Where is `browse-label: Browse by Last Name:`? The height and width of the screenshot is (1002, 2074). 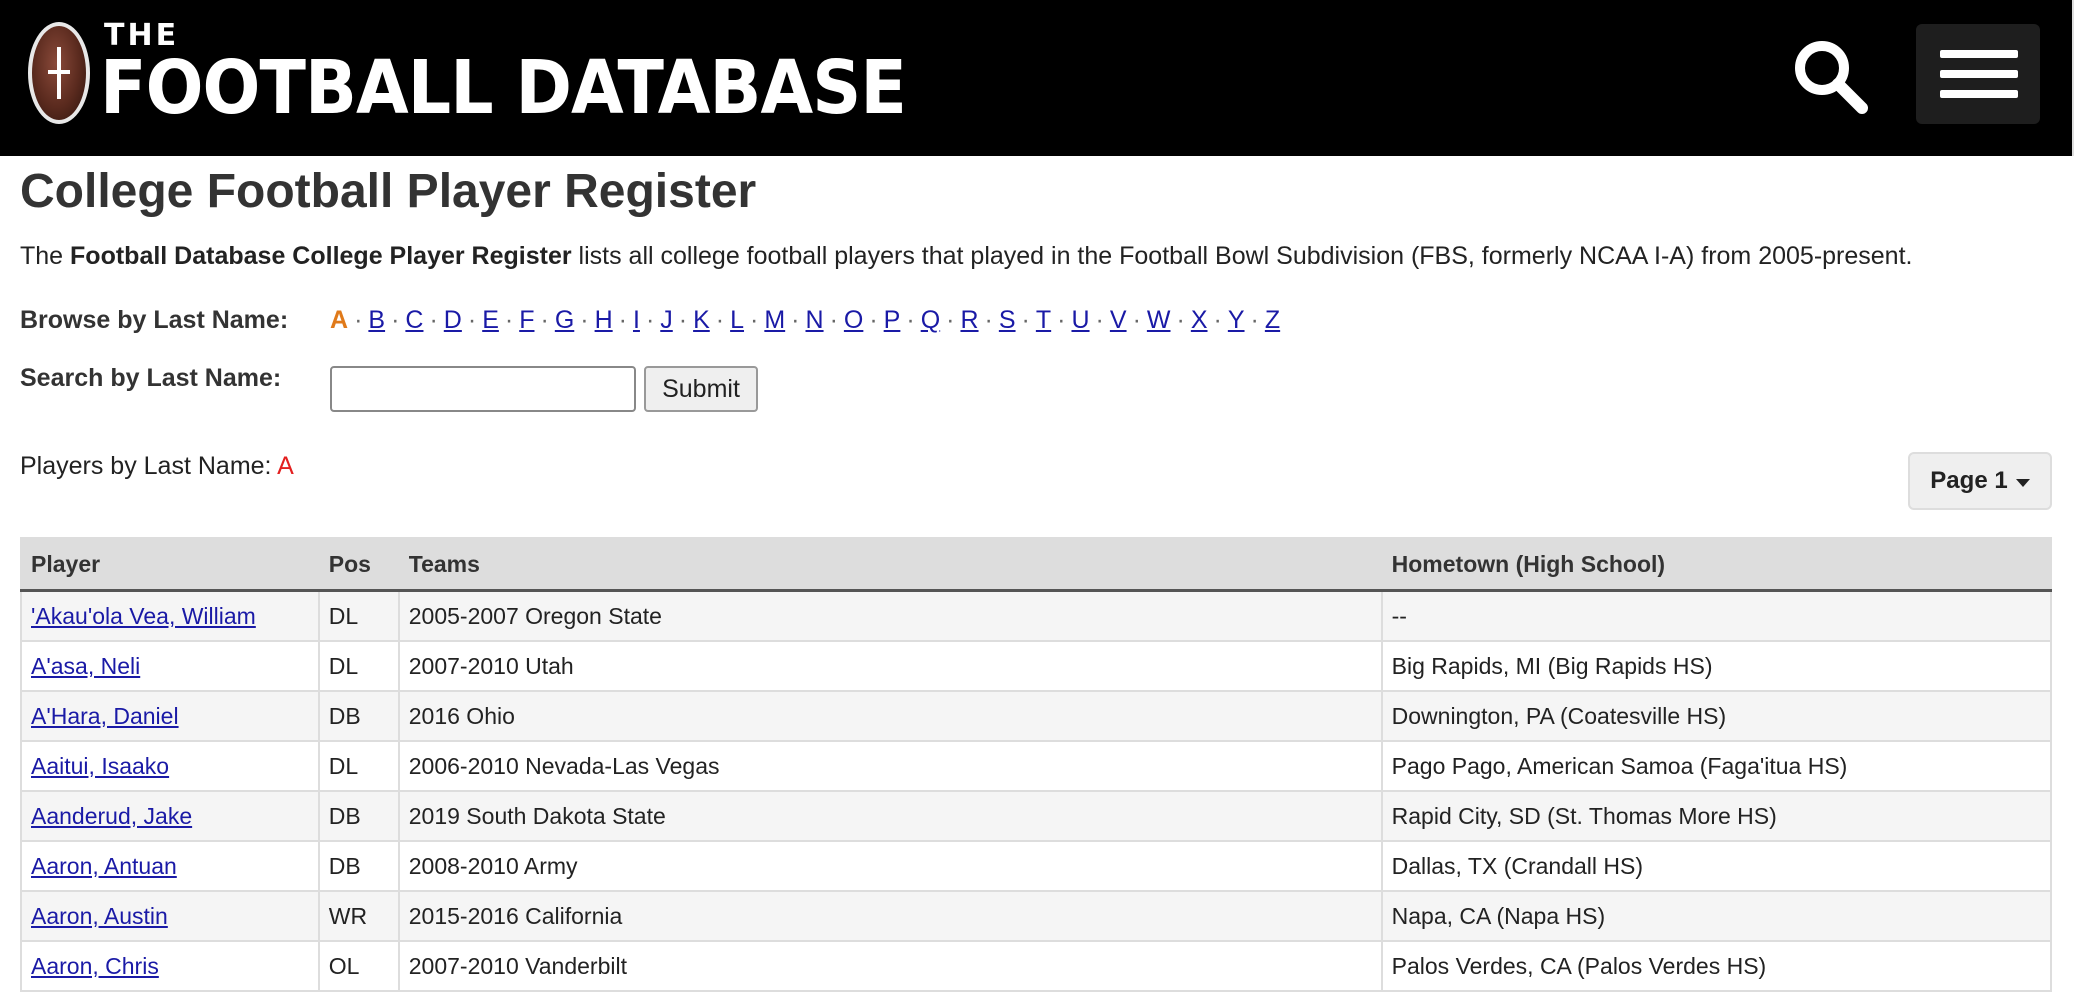
browse-label: Browse by Last Name: is located at coordinates (154, 320).